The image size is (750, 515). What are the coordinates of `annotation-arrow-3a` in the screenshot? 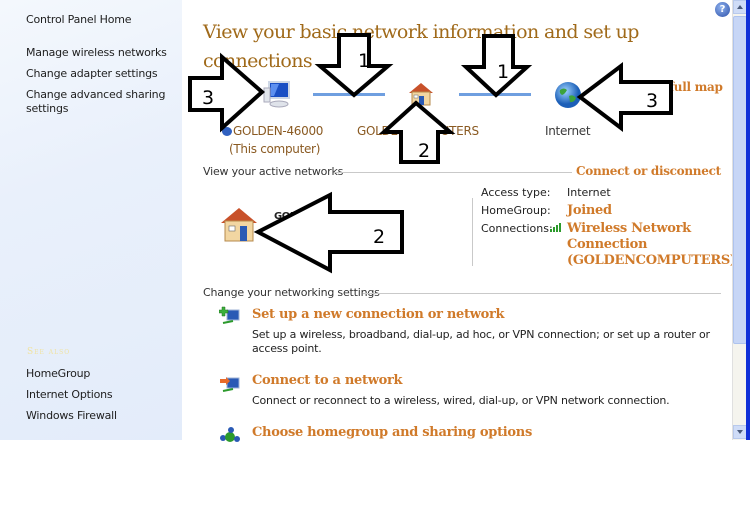 It's located at (227, 92).